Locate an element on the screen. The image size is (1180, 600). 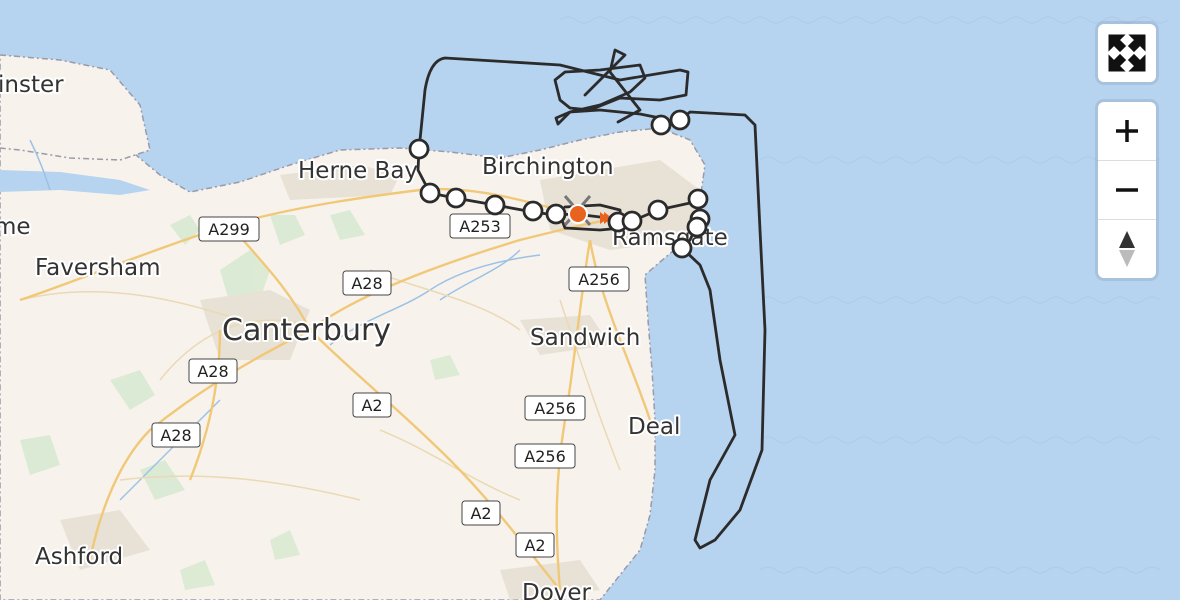
place-faversham: Faversham is located at coordinates (98, 268).